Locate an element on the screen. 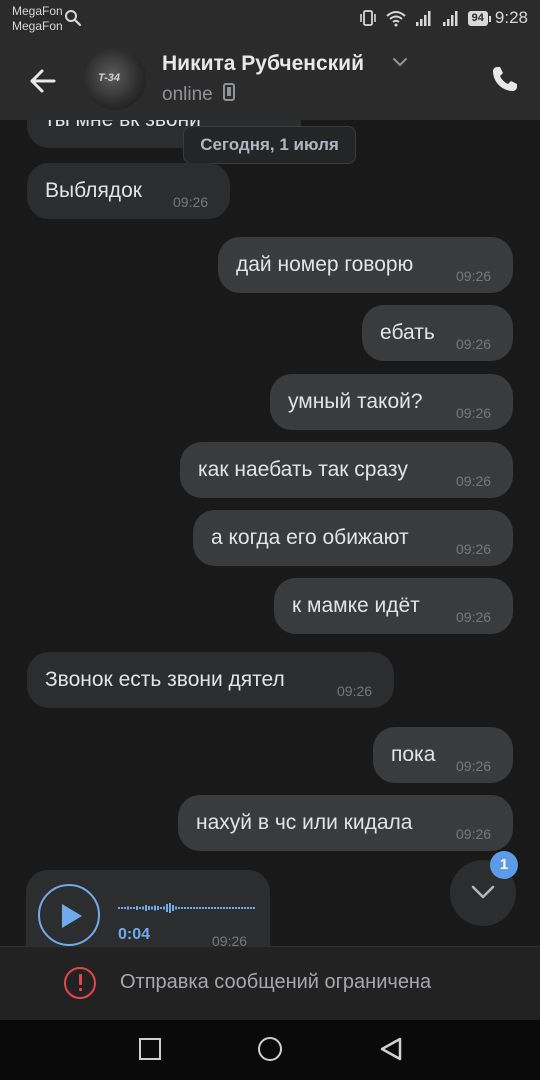 The width and height of the screenshot is (540, 1080). play-icon is located at coordinates (72, 916).